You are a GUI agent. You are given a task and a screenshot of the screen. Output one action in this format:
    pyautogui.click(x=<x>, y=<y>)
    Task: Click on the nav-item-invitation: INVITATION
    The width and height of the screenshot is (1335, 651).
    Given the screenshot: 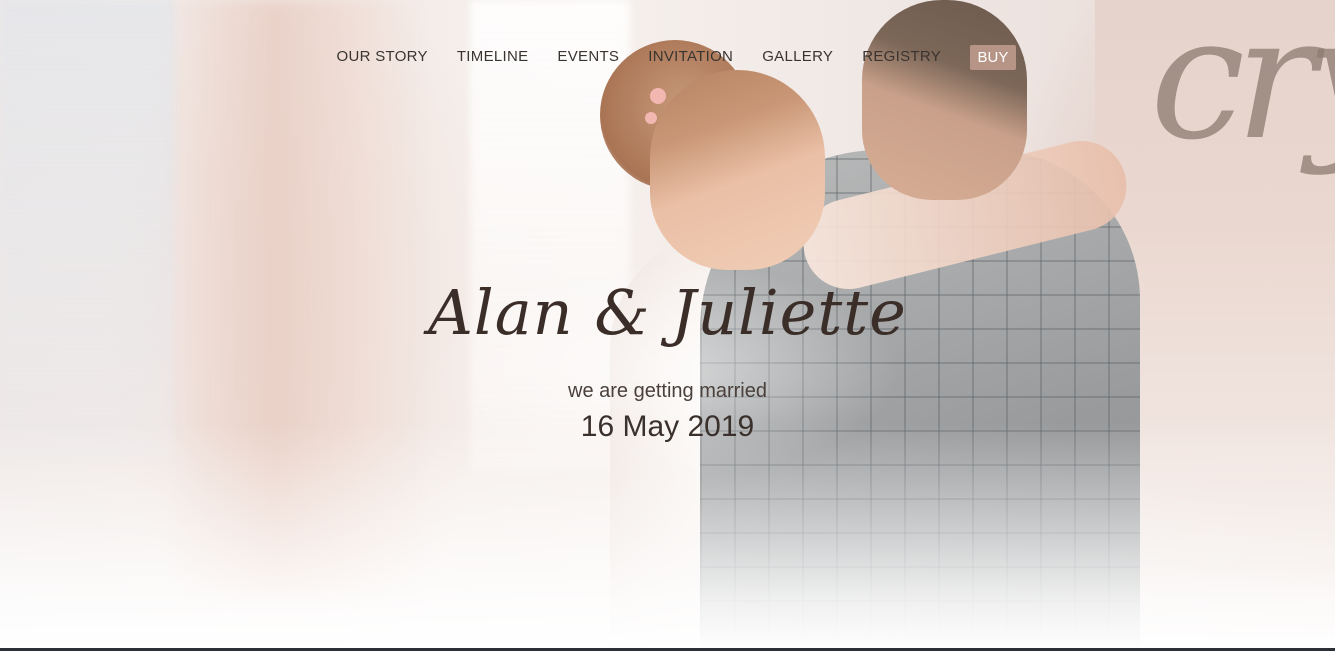 What is the action you would take?
    pyautogui.click(x=691, y=57)
    